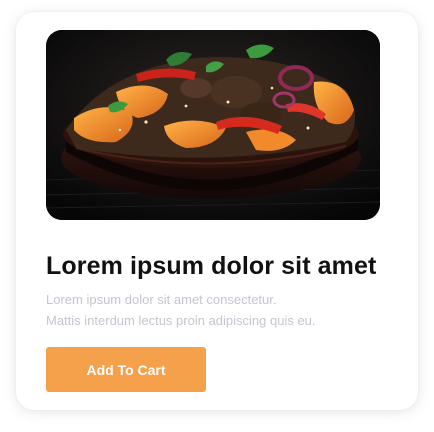 This screenshot has width=434, height=432. Describe the element at coordinates (211, 266) in the screenshot. I see `product-title: Lorem ipsum dolor sit amet` at that location.